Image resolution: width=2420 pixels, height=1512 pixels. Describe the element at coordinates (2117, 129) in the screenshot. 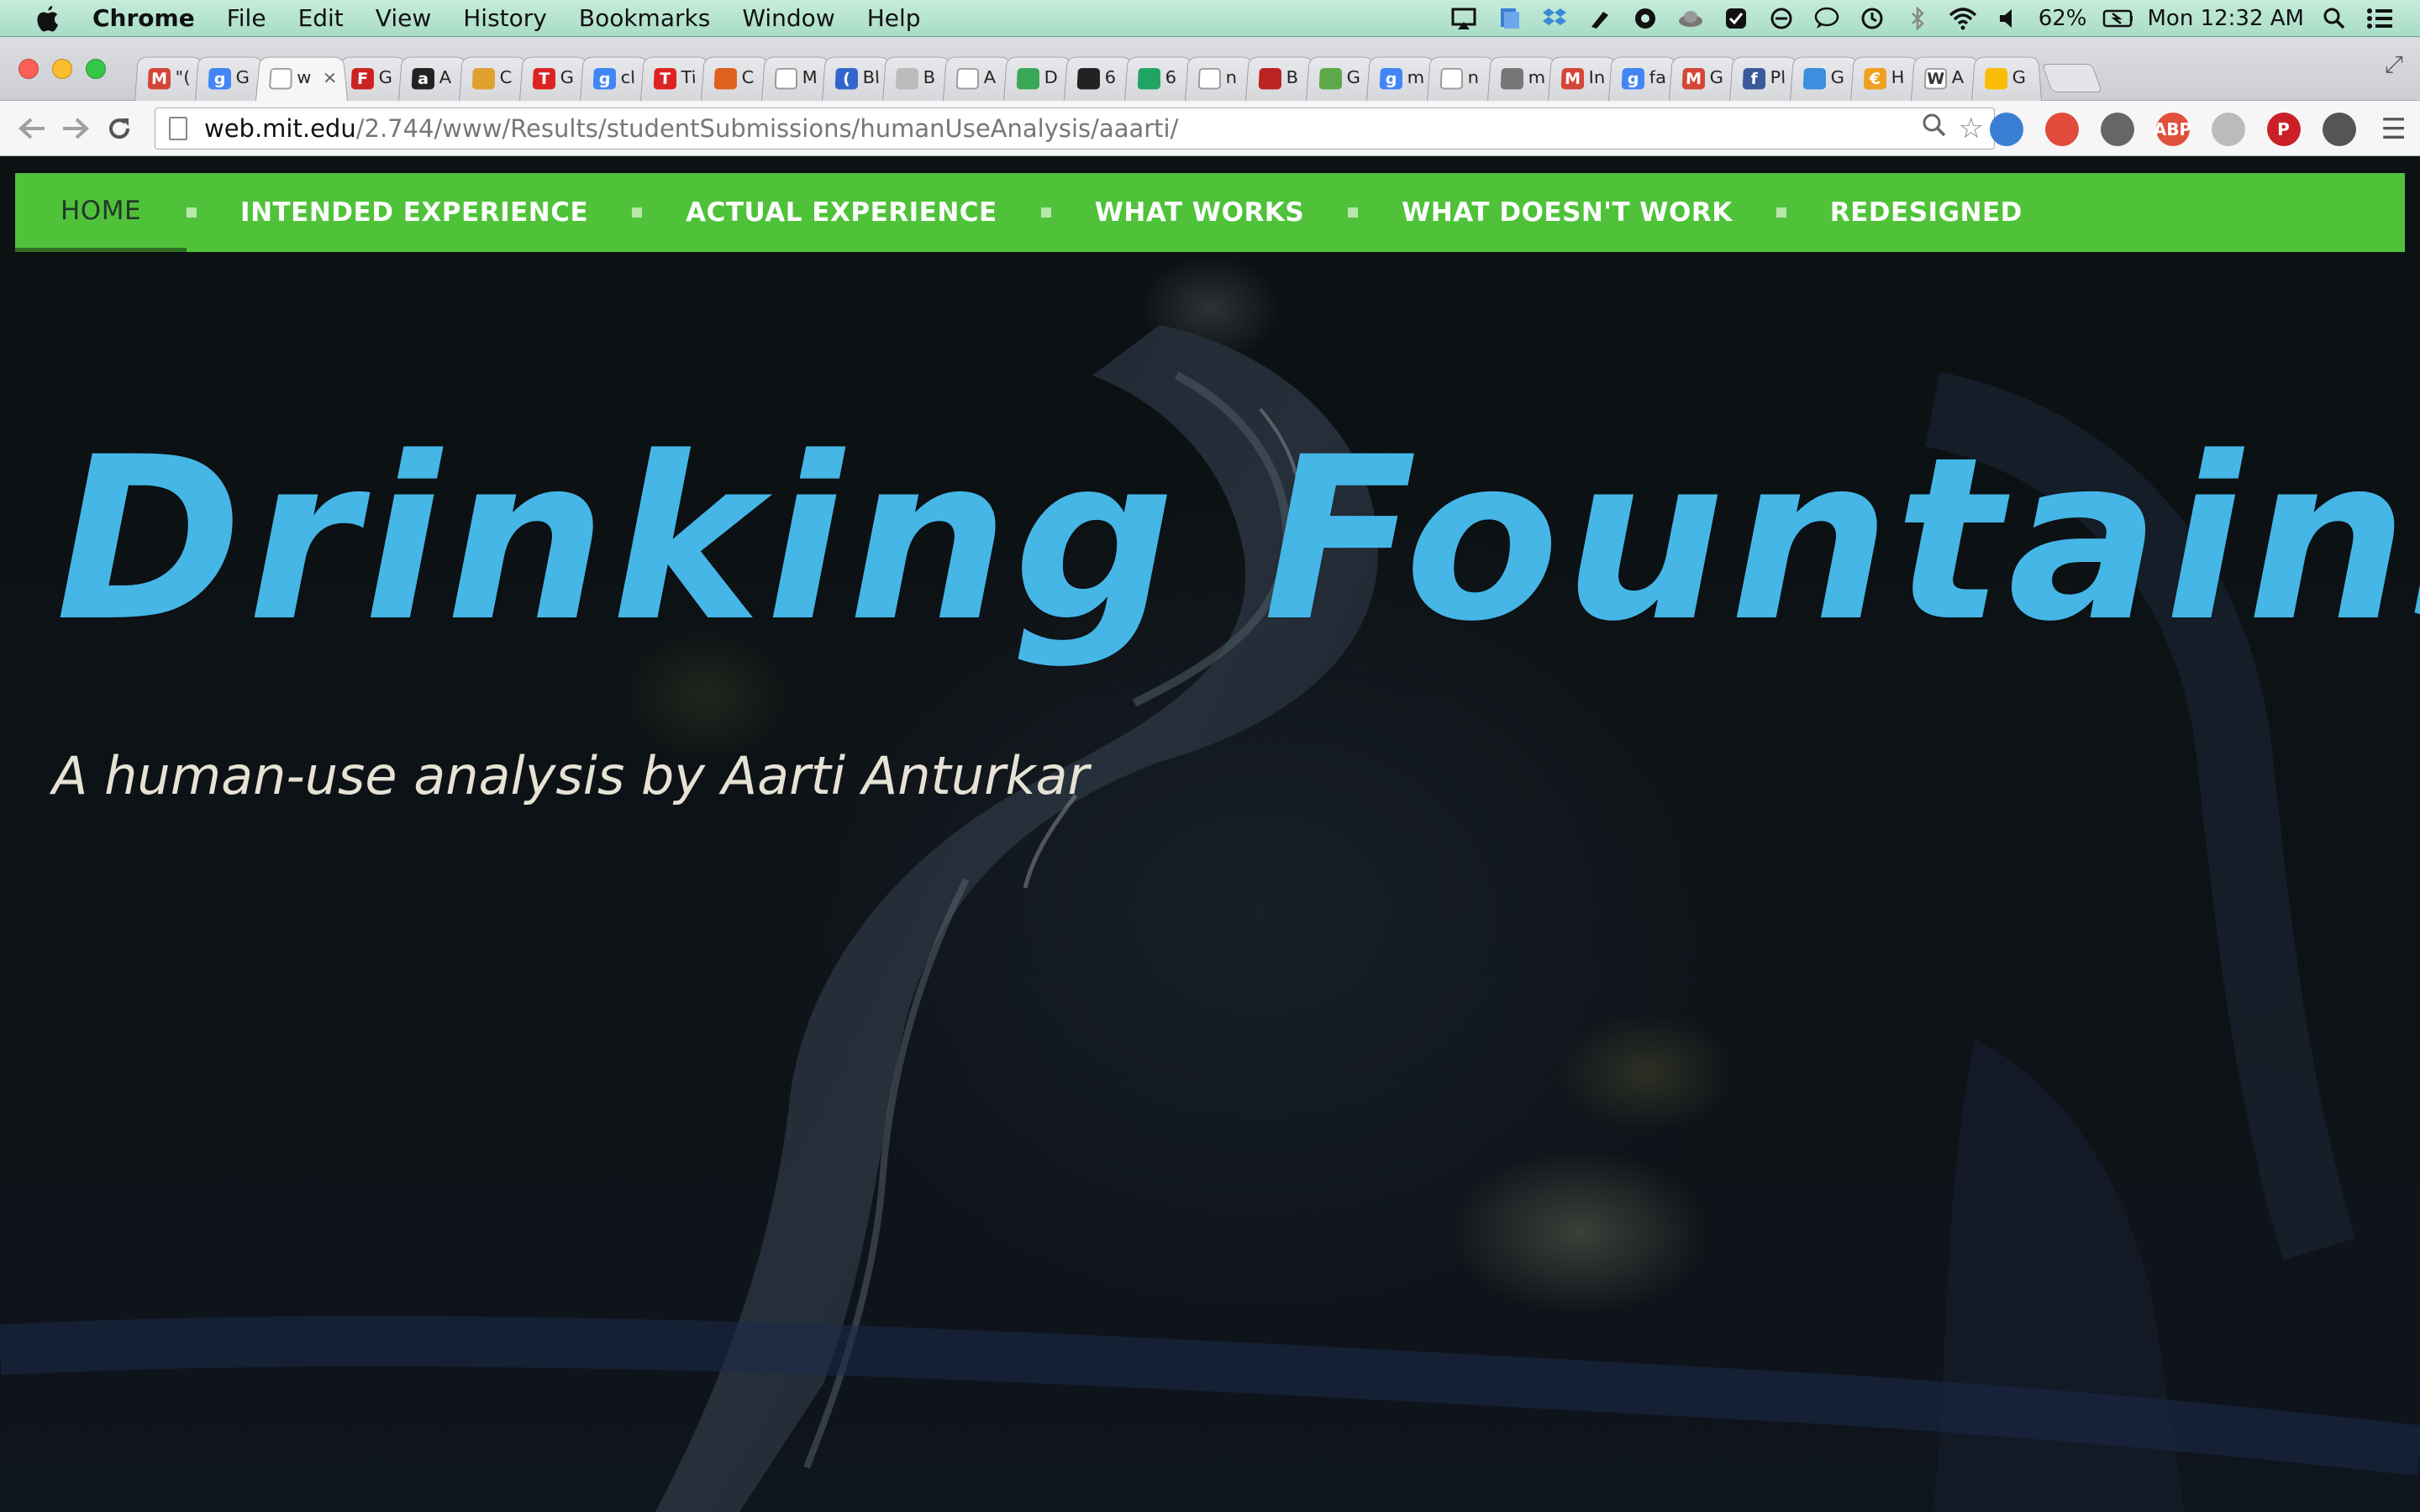

I see `cast-ext-icon` at that location.